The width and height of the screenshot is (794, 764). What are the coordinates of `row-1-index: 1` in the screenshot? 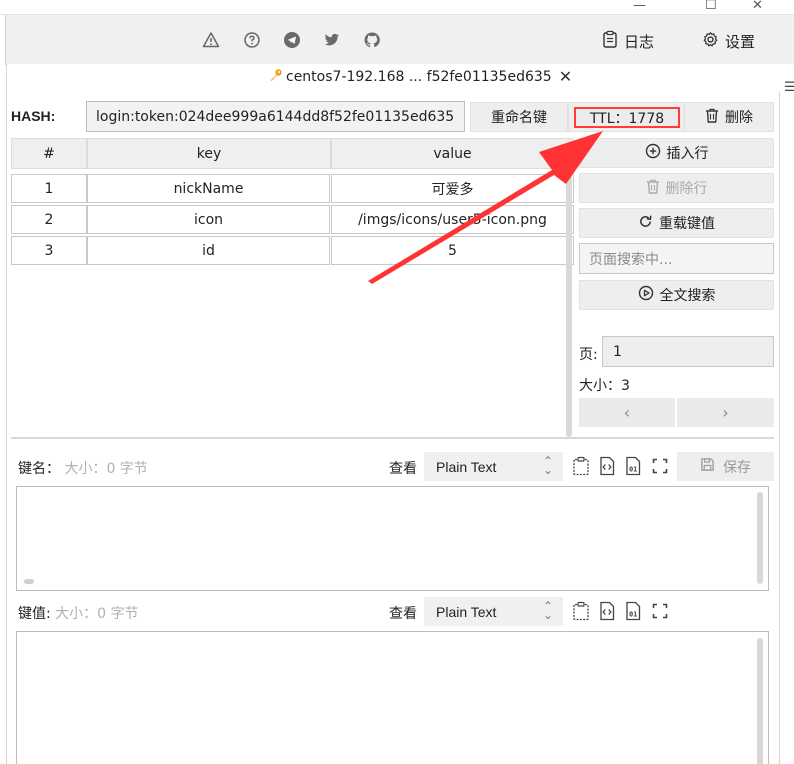 It's located at (49, 188).